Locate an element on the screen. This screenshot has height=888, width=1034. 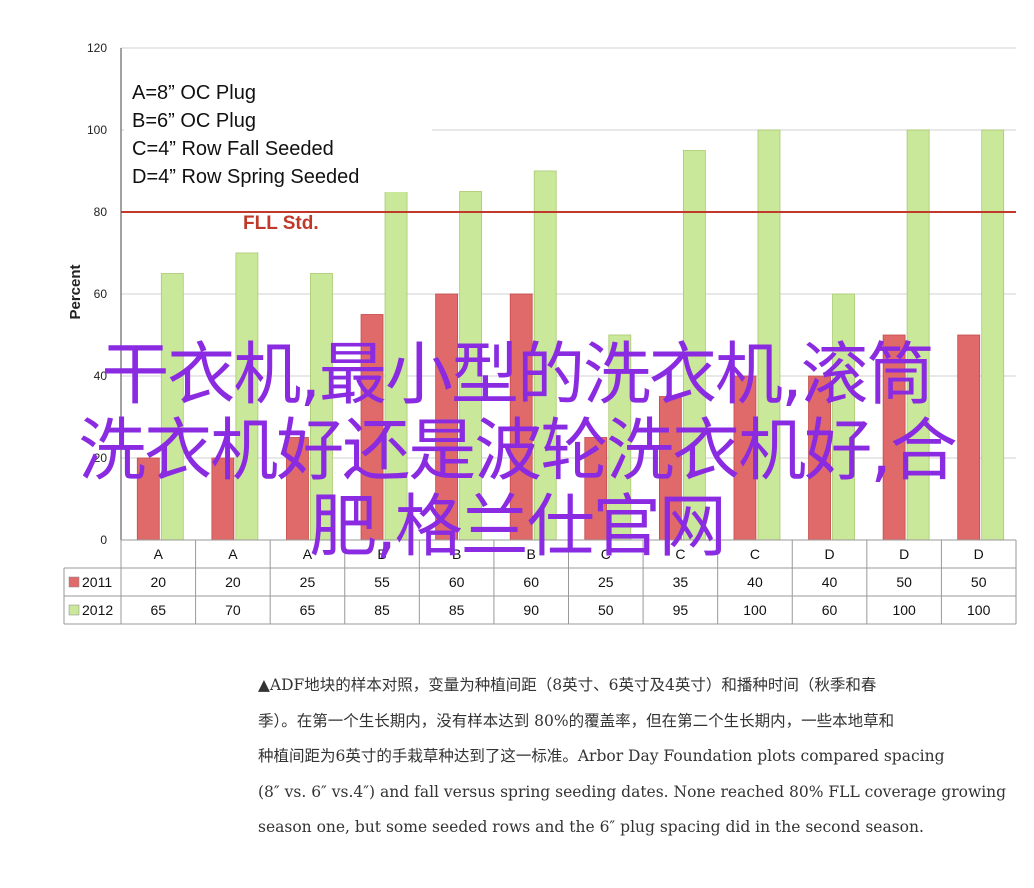
overlay-line-2: 洗衣机好还是波轮洗衣机好,合 is located at coordinates (518, 451).